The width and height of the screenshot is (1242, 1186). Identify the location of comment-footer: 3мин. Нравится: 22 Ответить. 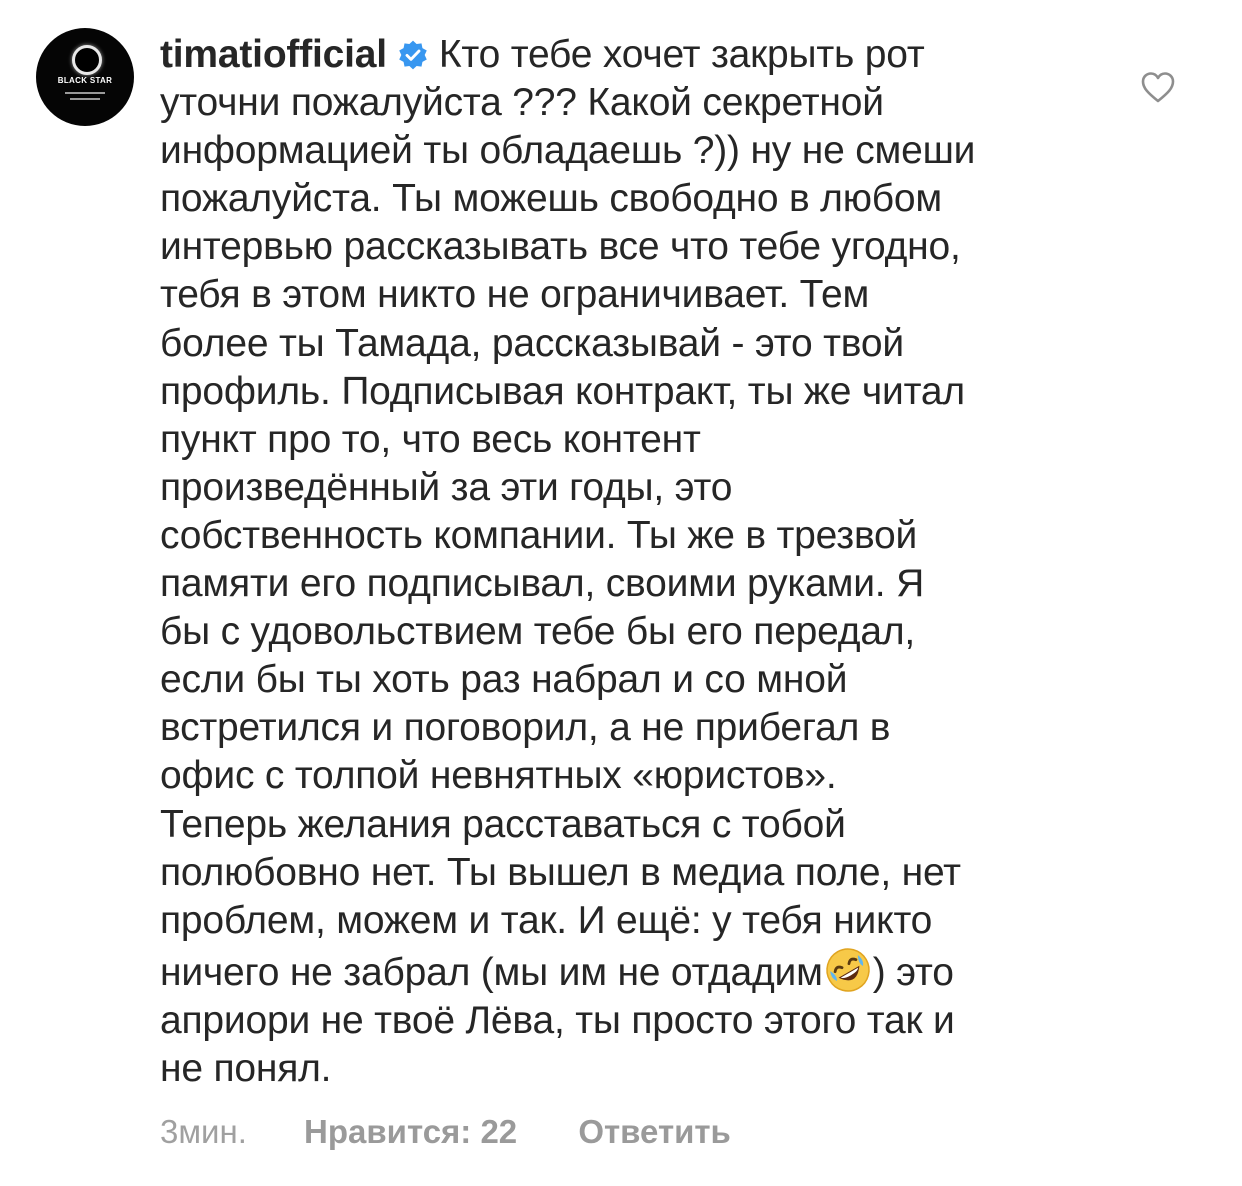
(445, 1132).